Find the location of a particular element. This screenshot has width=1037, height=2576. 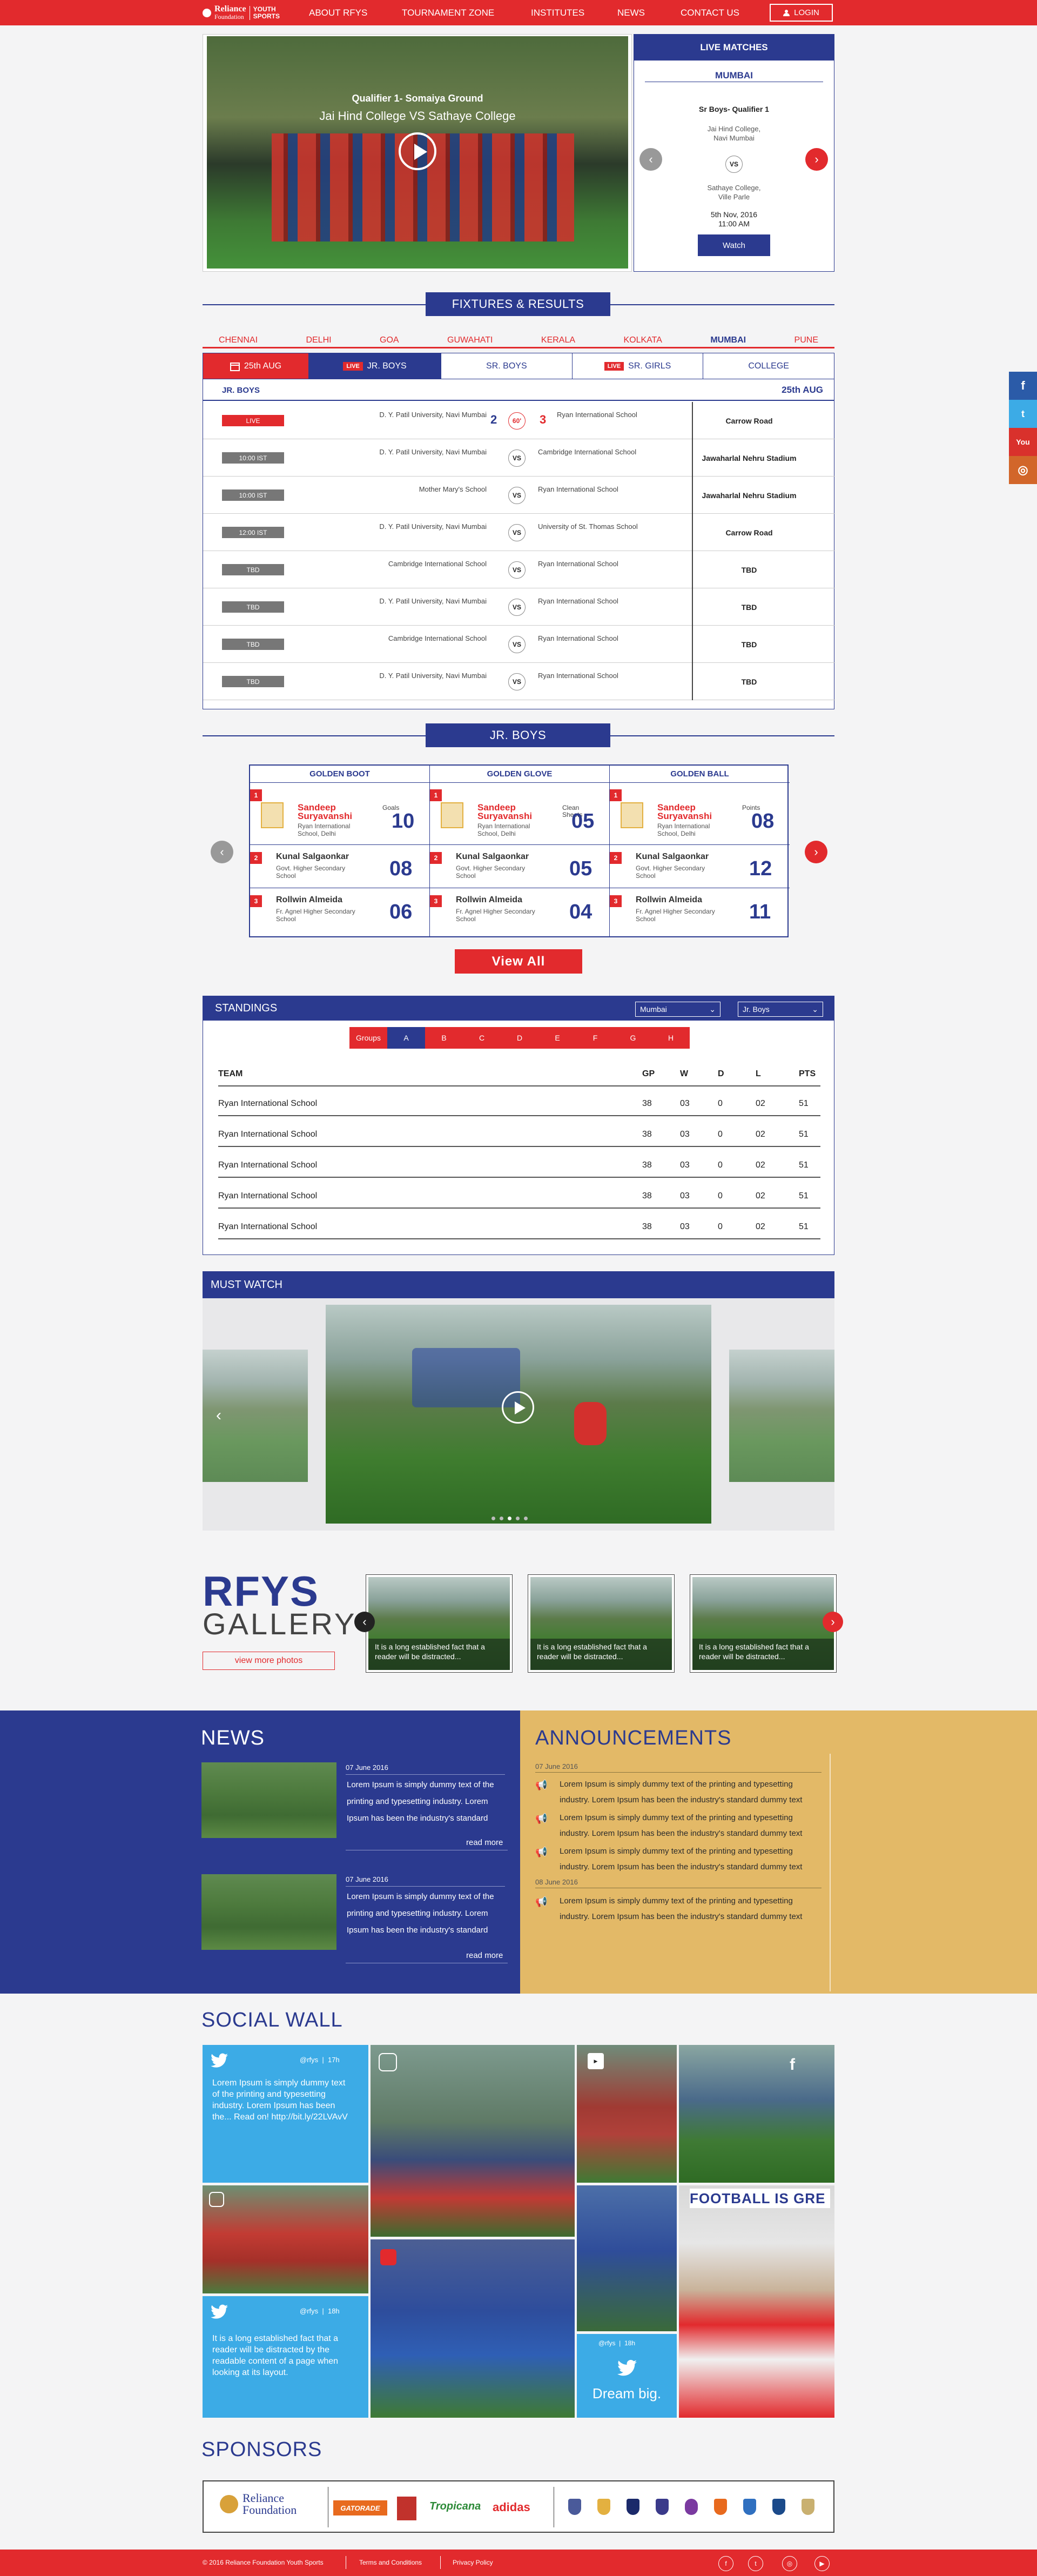

city-tab-kolkata: KOLKATA is located at coordinates (643, 340).